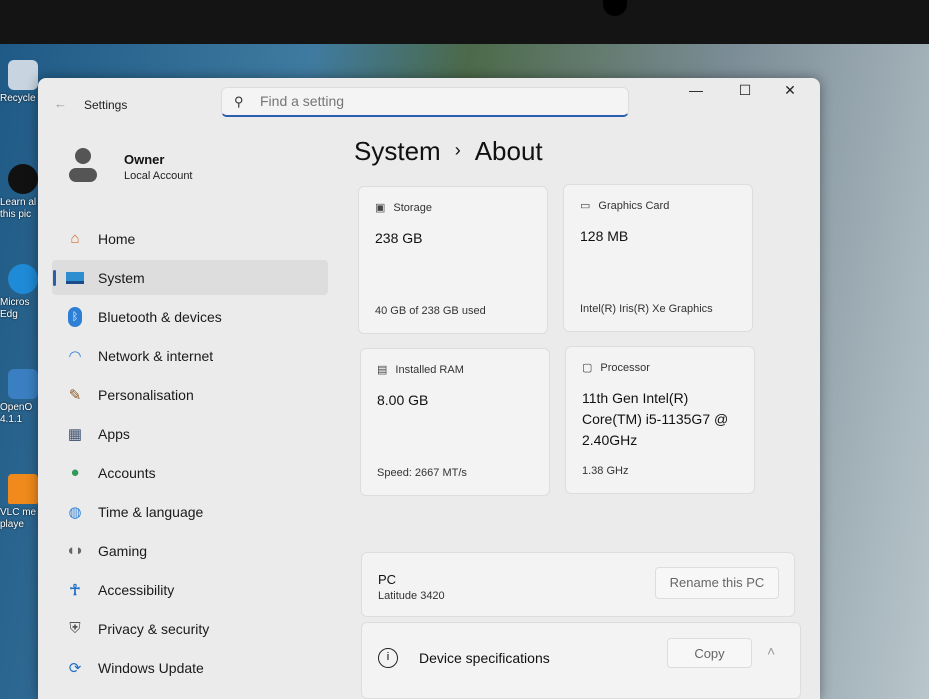  I want to click on sidebar-item-windows-update: ⟳ Windows Update, so click(190, 667).